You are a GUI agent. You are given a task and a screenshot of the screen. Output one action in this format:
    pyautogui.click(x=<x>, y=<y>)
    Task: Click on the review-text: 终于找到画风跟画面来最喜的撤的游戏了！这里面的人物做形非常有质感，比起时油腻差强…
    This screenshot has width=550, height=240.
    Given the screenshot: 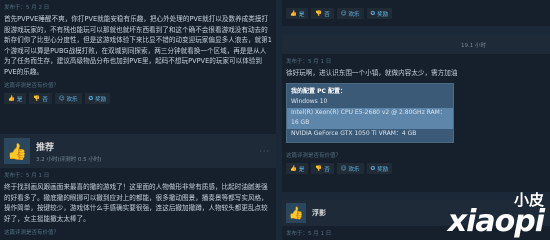 What is the action you would take?
    pyautogui.click(x=136, y=203)
    